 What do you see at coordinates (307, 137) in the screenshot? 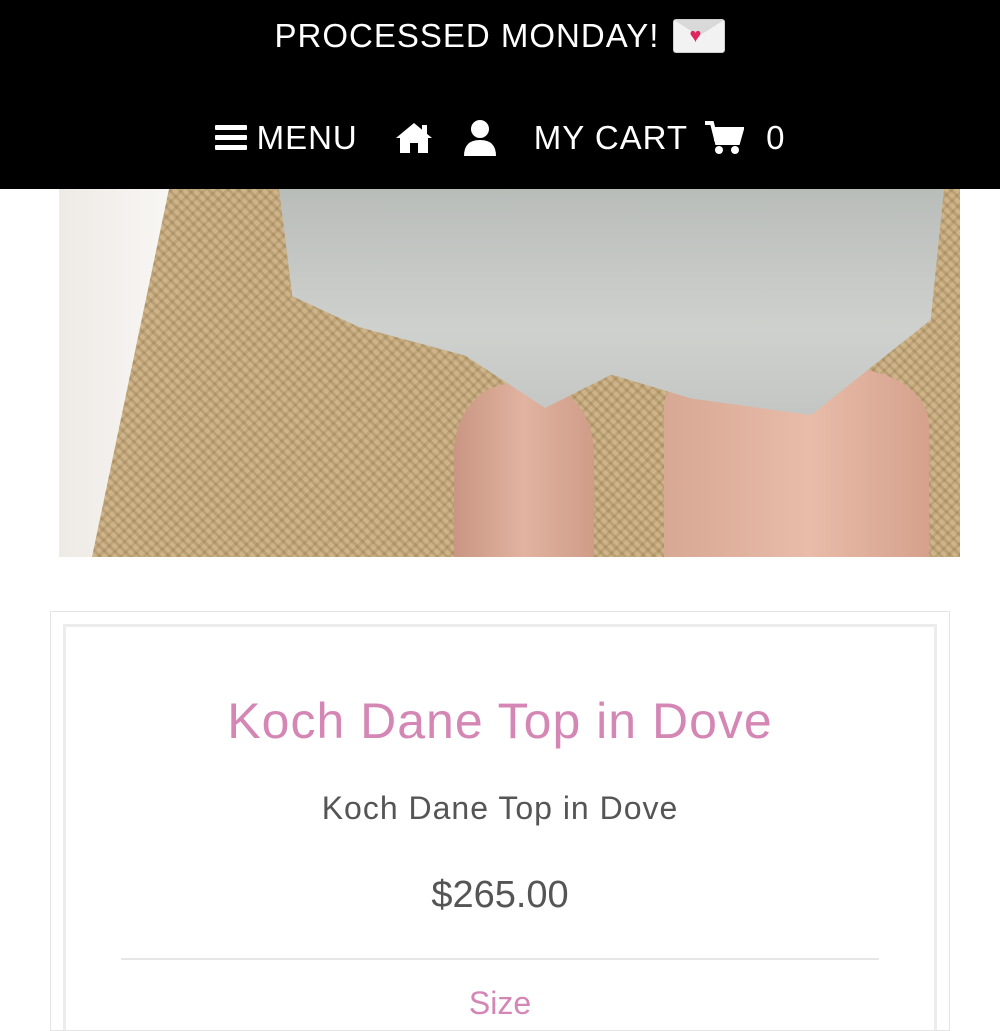
I see `menu-label: MENU` at bounding box center [307, 137].